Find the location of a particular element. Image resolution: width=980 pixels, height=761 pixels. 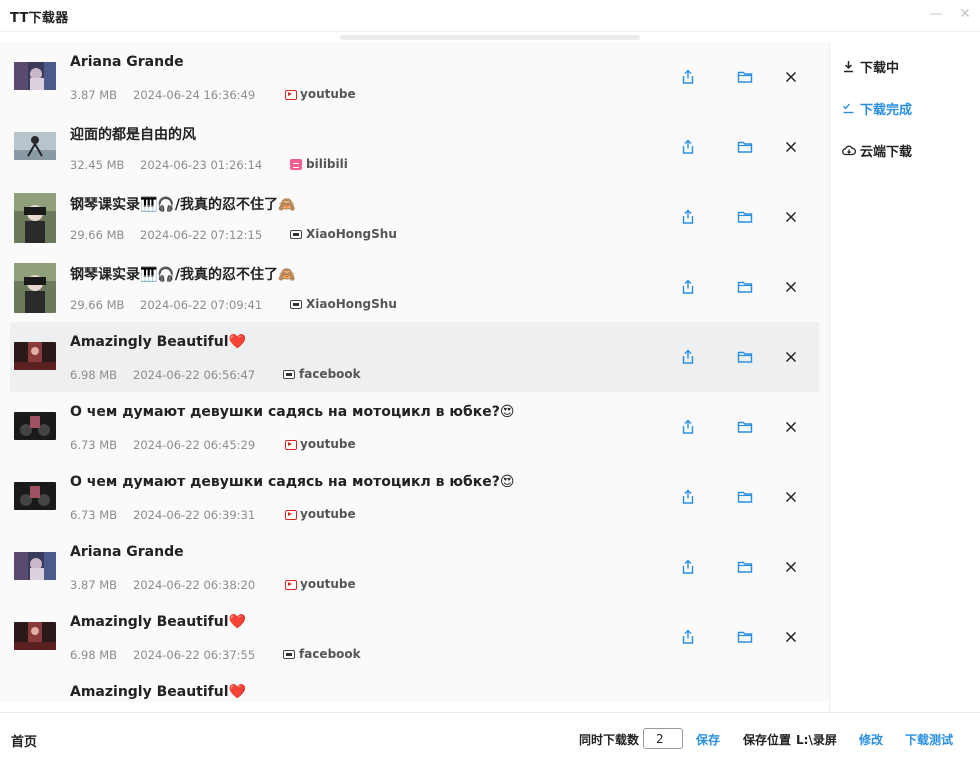

source-label: facebook is located at coordinates (322, 654).